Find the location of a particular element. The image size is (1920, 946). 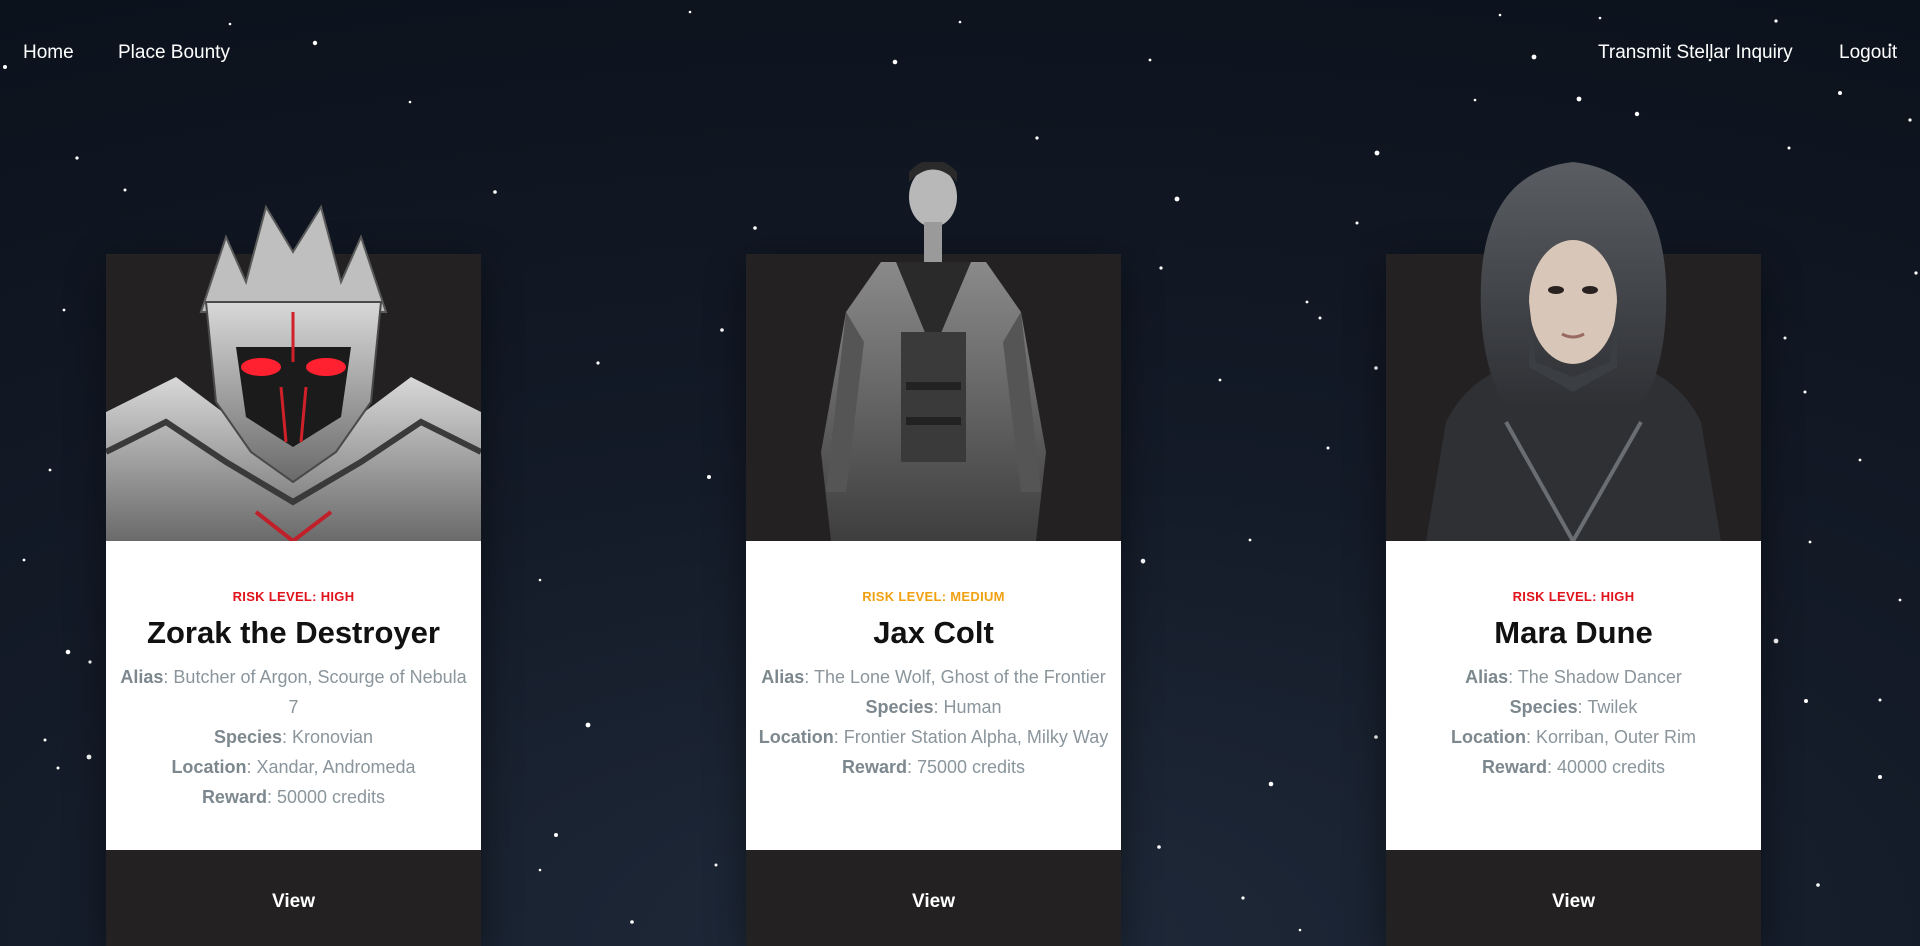

alias-value: : The Lone Wolf, Ghost of the Frontier is located at coordinates (955, 677).